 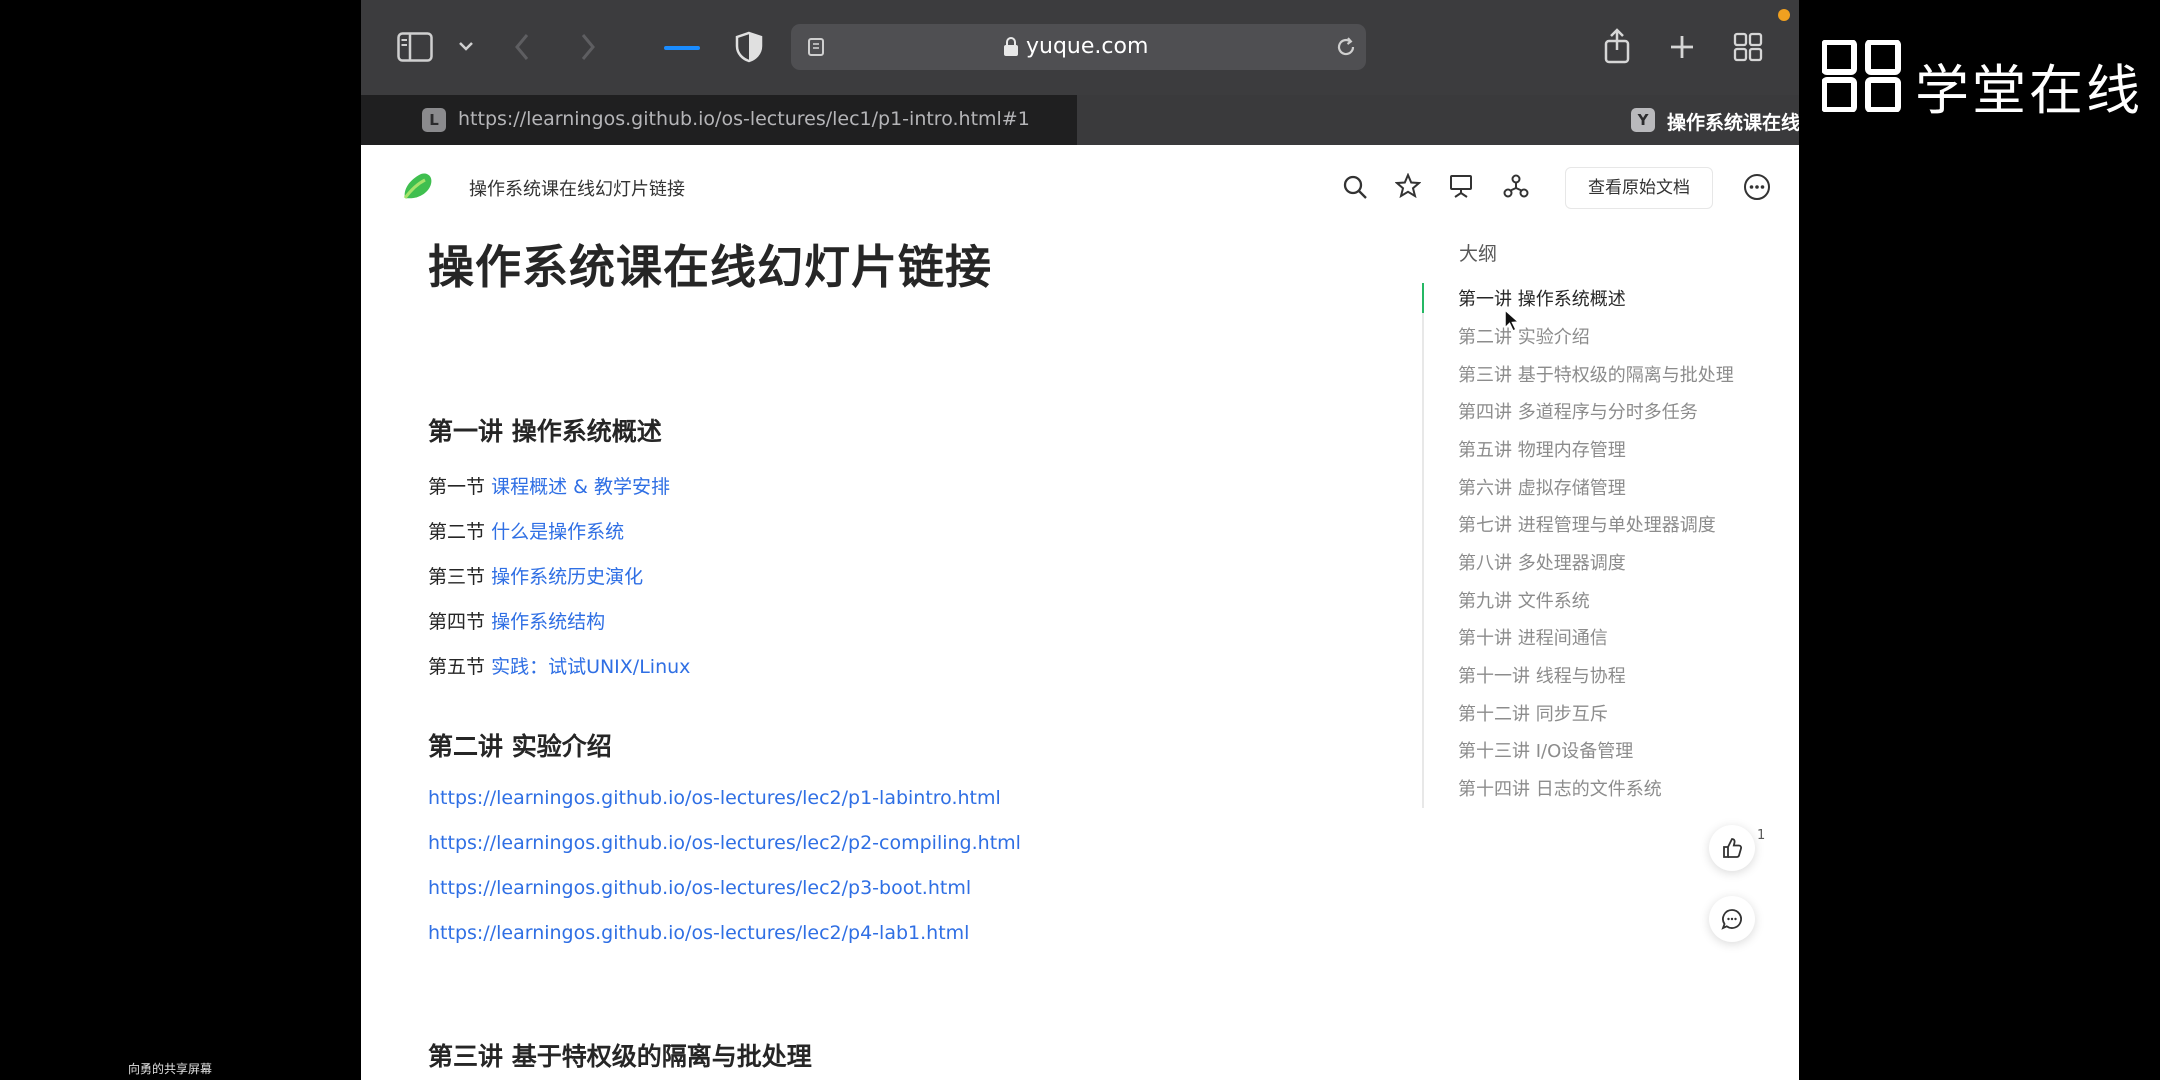 I want to click on section-heading: 第二讲 实验介绍, so click(x=520, y=746).